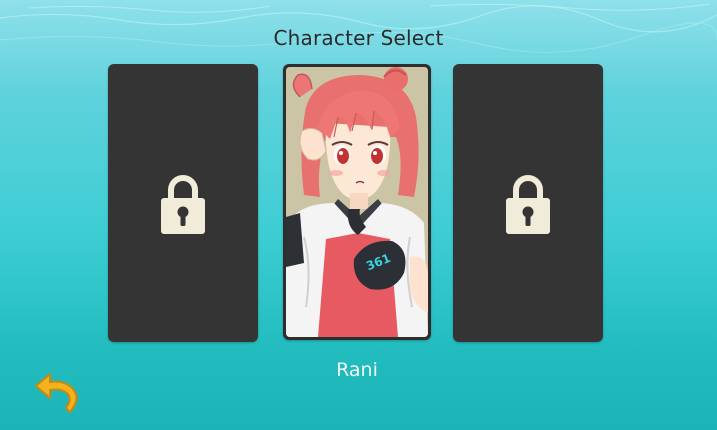  What do you see at coordinates (56, 393) in the screenshot?
I see `back-arrow-icon` at bounding box center [56, 393].